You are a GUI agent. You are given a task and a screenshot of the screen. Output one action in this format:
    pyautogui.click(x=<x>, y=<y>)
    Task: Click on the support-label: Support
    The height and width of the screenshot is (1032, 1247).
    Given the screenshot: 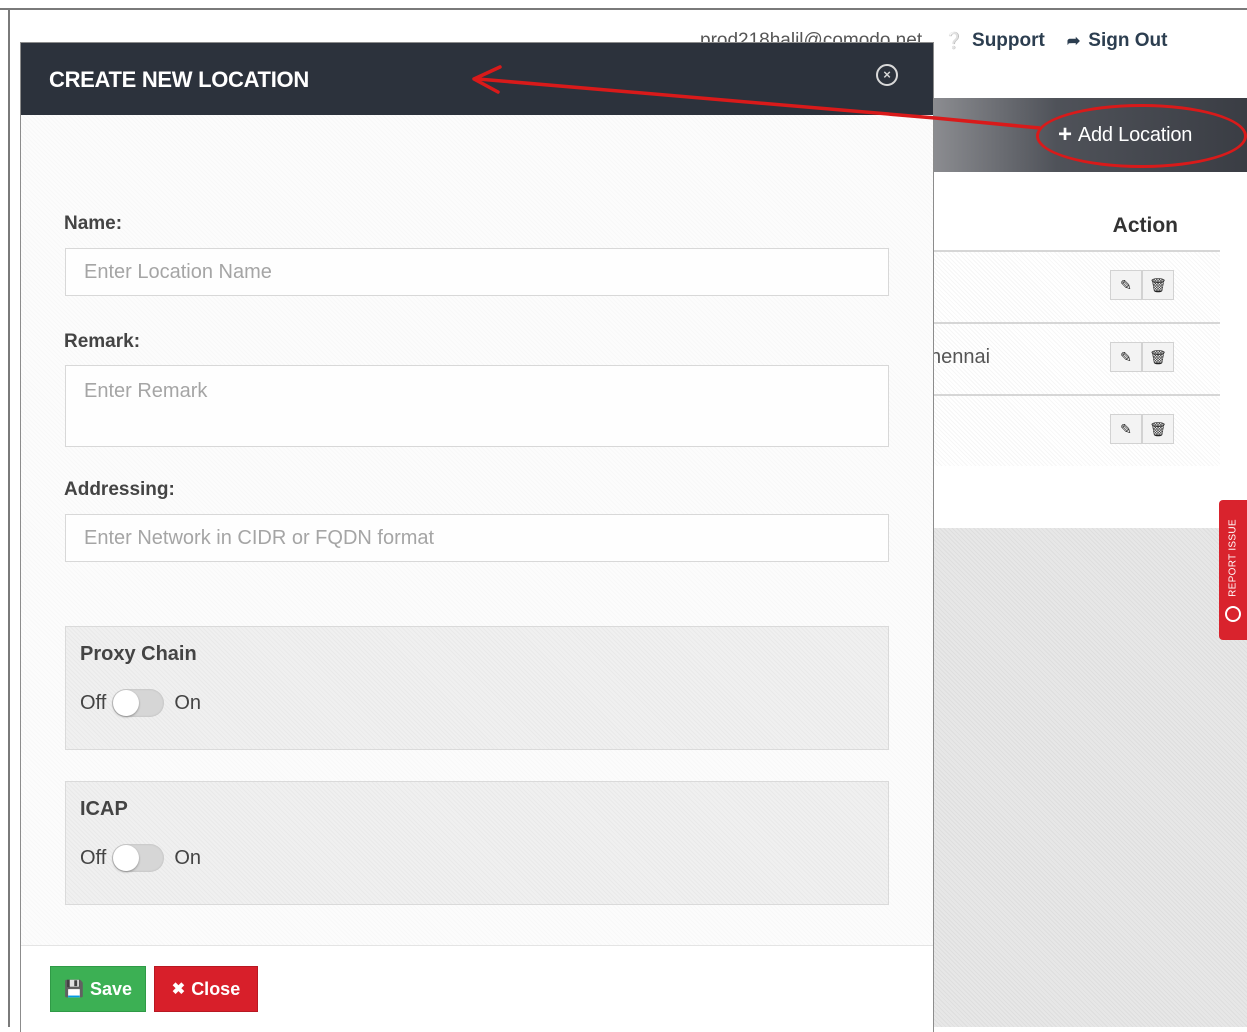 What is the action you would take?
    pyautogui.click(x=1008, y=40)
    